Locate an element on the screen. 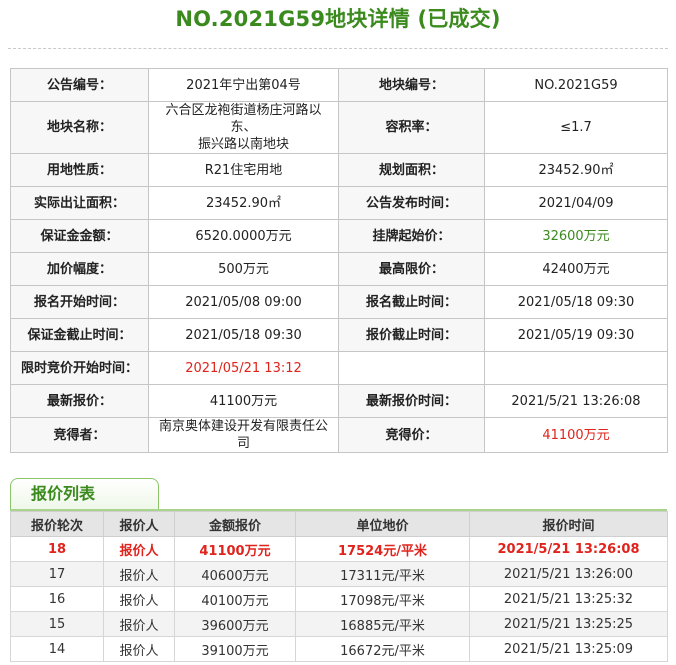 Image resolution: width=676 pixels, height=665 pixels. info-row: 公告编号： 2021年宁出第04号 地块编号： NO.2021G59 is located at coordinates (339, 85).